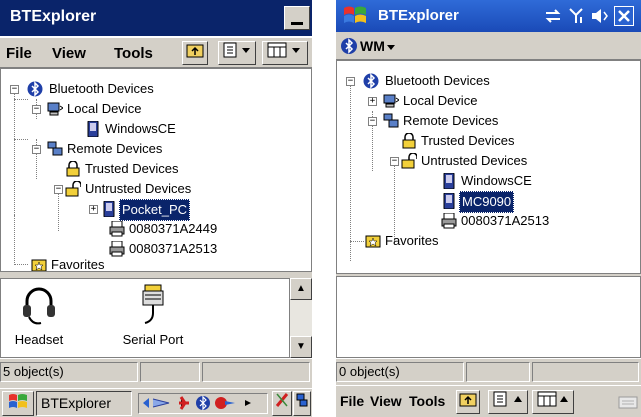 The height and width of the screenshot is (417, 641). I want to click on keyboard-button, so click(628, 402).